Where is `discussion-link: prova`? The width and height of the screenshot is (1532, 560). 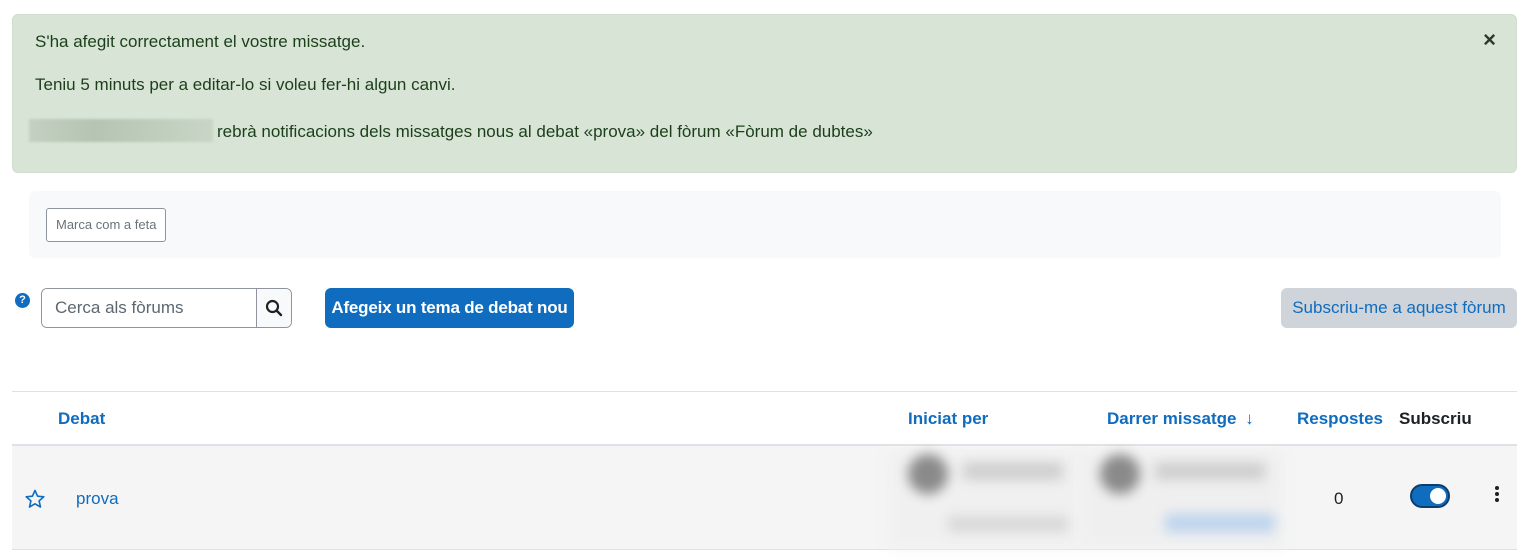 discussion-link: prova is located at coordinates (97, 499).